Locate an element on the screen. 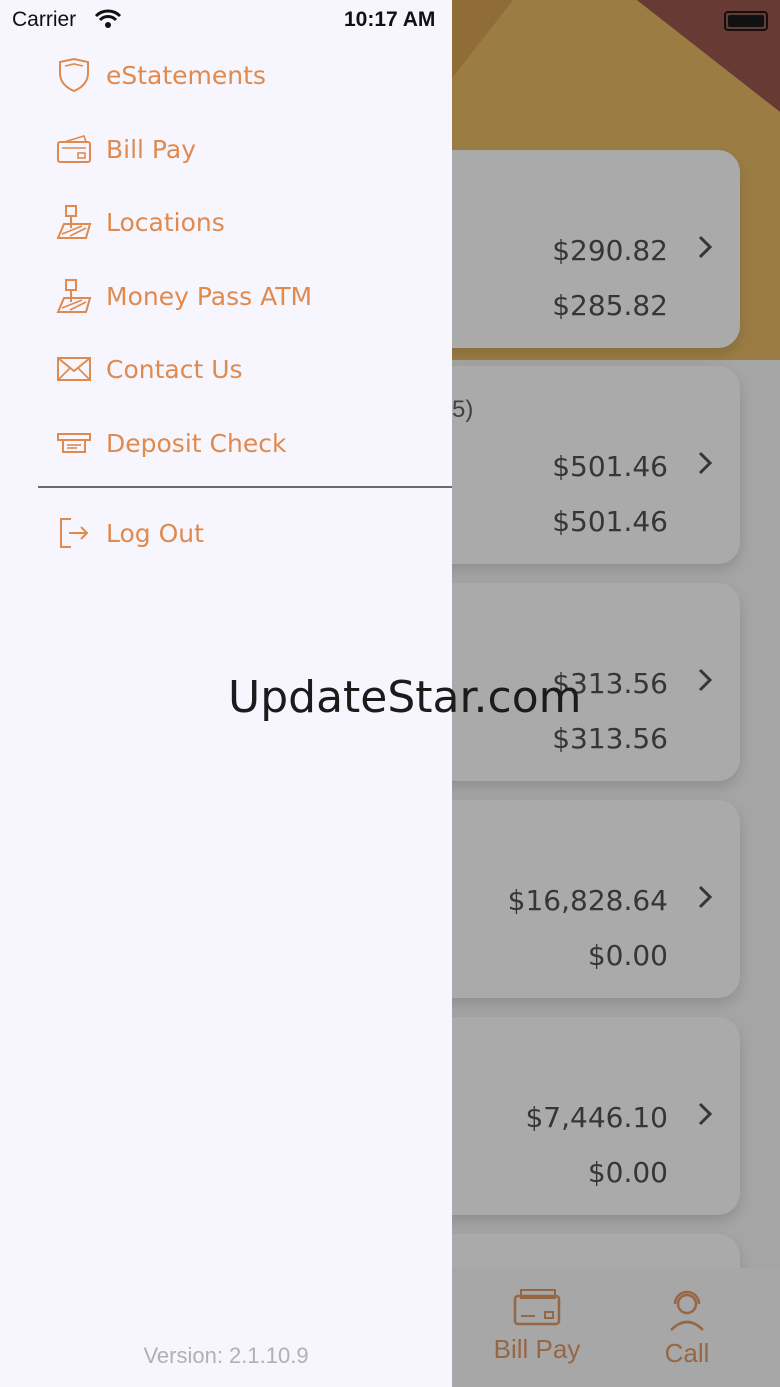 The image size is (780, 1387). menu-item-label: Locations is located at coordinates (165, 222).